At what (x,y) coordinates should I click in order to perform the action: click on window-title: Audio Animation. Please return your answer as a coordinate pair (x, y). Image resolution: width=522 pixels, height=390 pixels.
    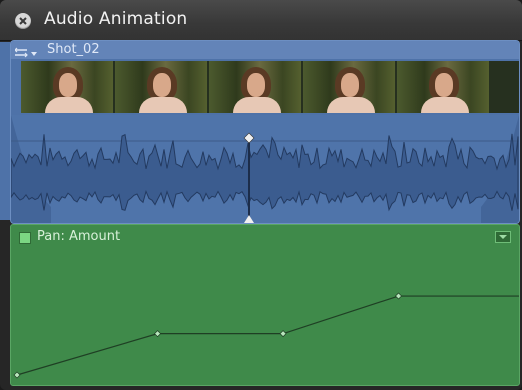
    Looking at the image, I should click on (116, 19).